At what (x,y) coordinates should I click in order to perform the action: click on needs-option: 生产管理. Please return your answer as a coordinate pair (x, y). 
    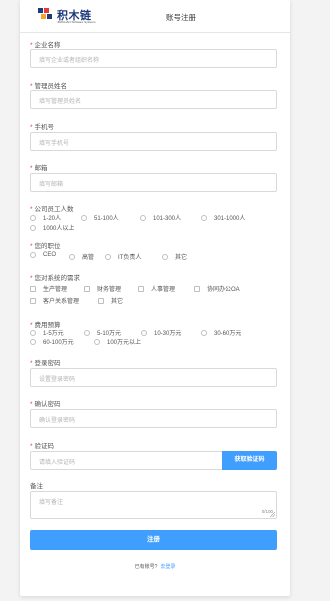
    Looking at the image, I should click on (48, 288).